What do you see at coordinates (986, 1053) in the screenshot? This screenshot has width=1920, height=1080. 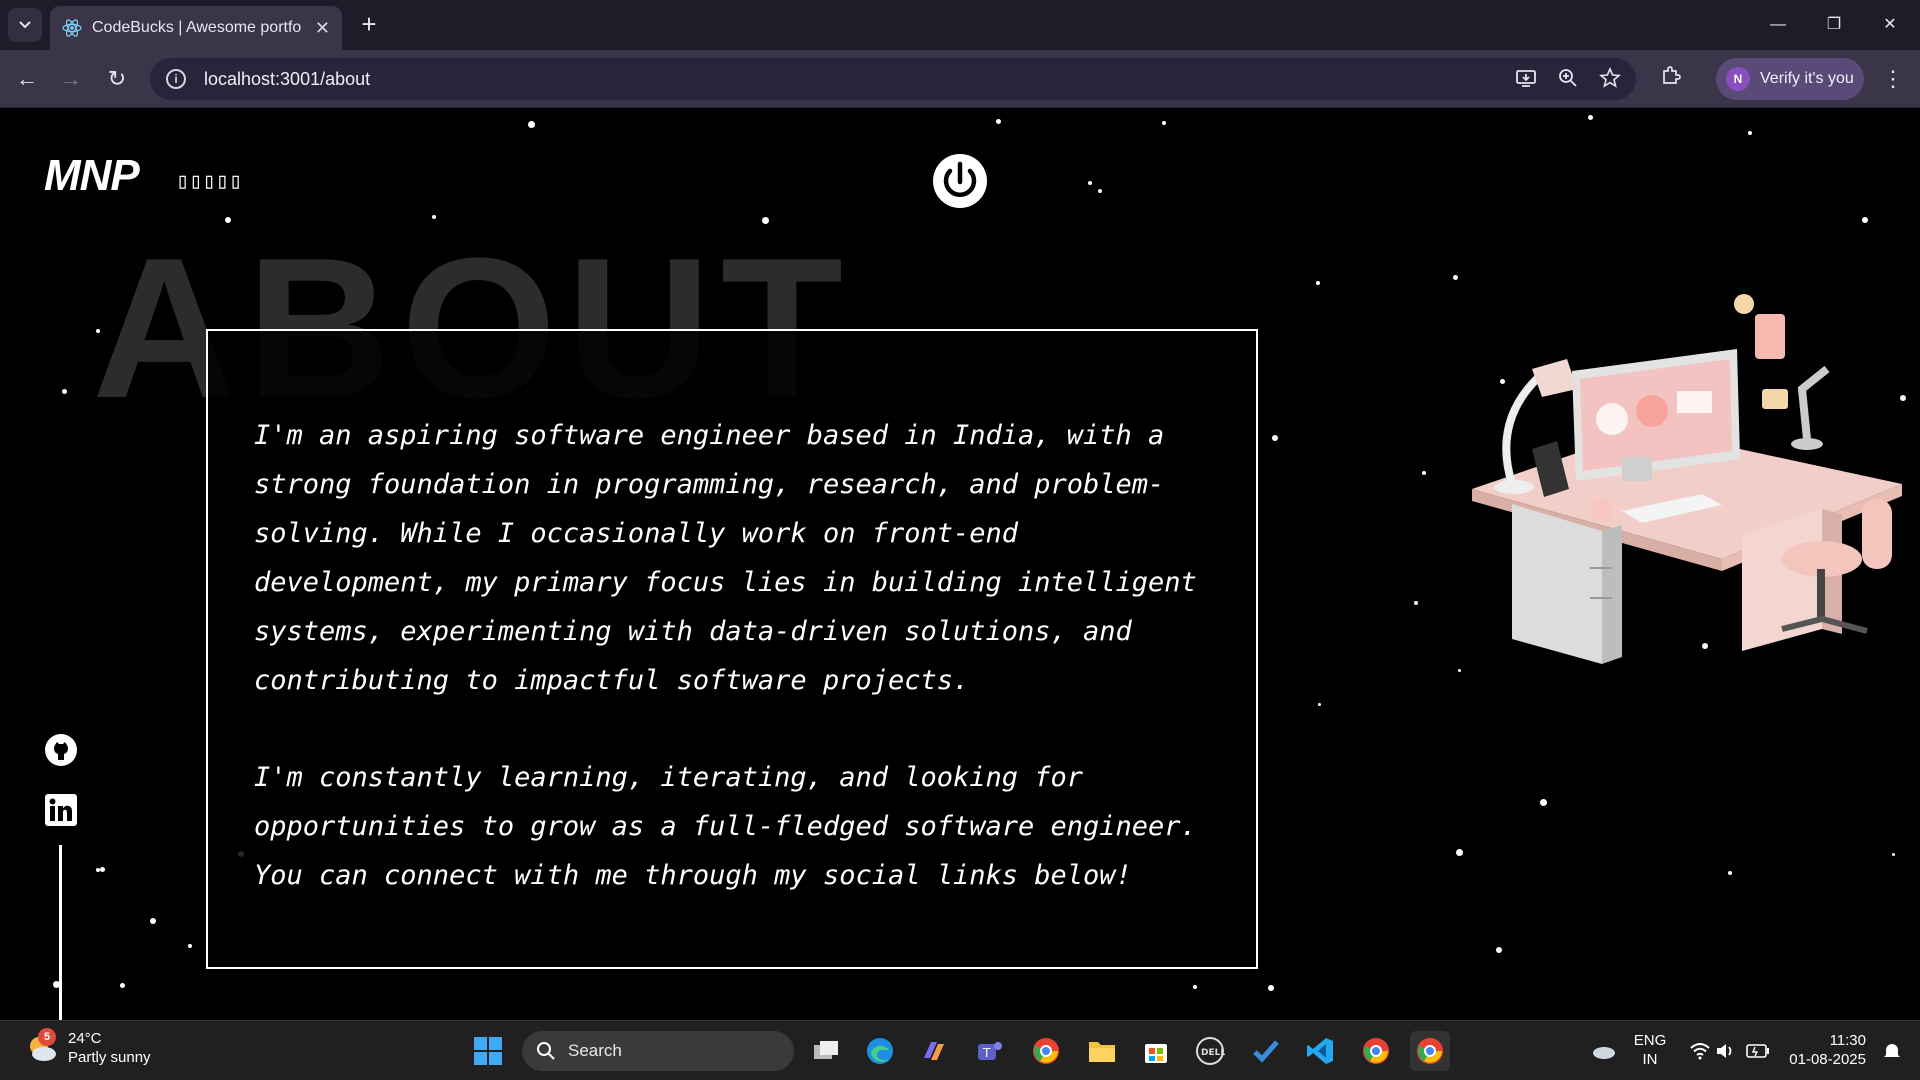 I see `svg-text: T` at bounding box center [986, 1053].